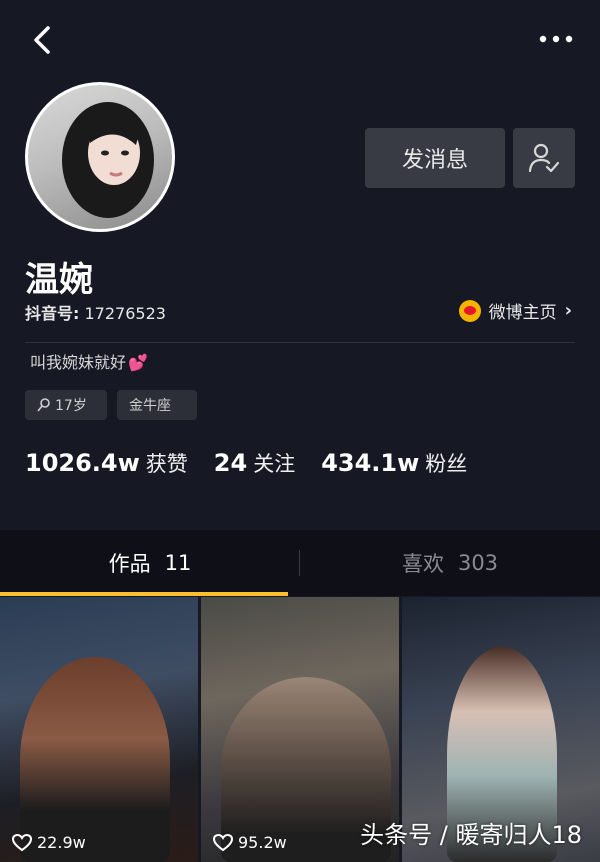  I want to click on follow-status-button, so click(544, 158).